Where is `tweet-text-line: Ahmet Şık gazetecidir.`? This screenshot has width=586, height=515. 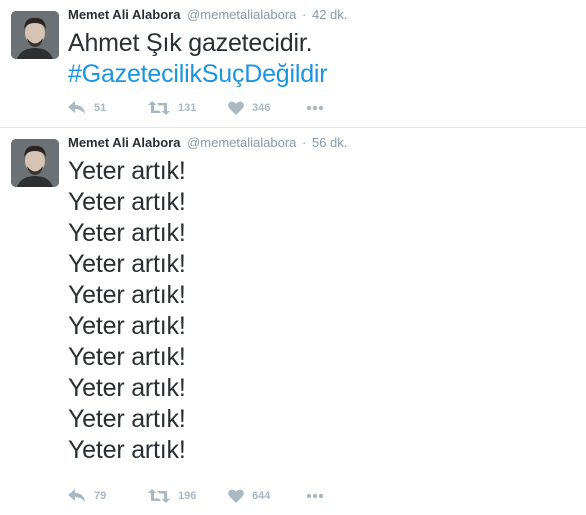 tweet-text-line: Ahmet Şık gazetecidir. is located at coordinates (190, 43).